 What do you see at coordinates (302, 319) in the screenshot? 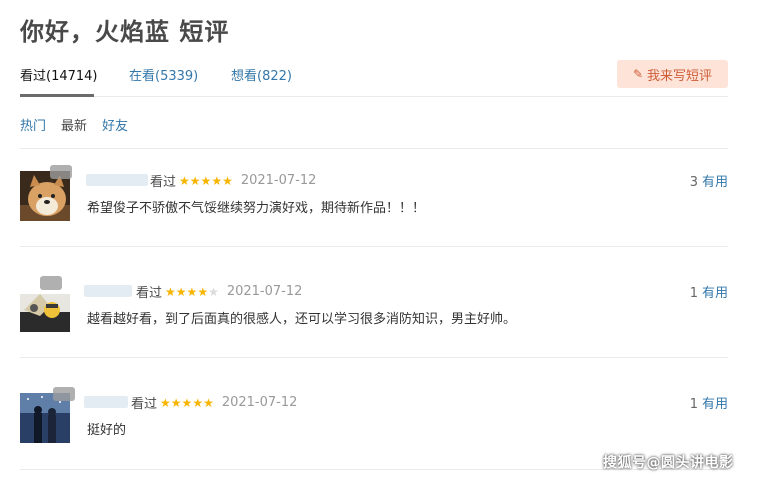
I see `review-text: 越看越好看，到了后面真的很感人，还可以学习很多消防知识，男主好帅。` at bounding box center [302, 319].